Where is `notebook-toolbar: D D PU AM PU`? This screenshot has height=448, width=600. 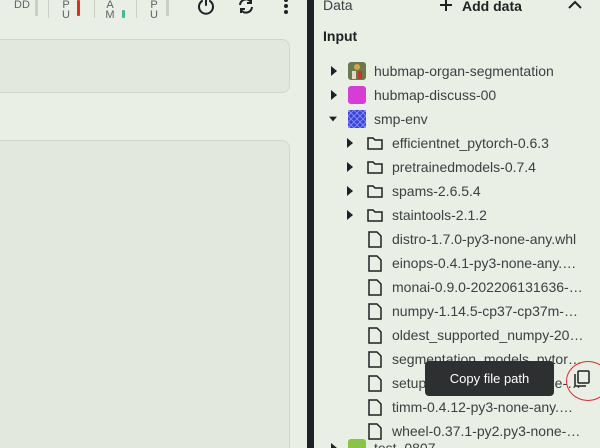
notebook-toolbar: D D PU AM PU is located at coordinates (153, 11).